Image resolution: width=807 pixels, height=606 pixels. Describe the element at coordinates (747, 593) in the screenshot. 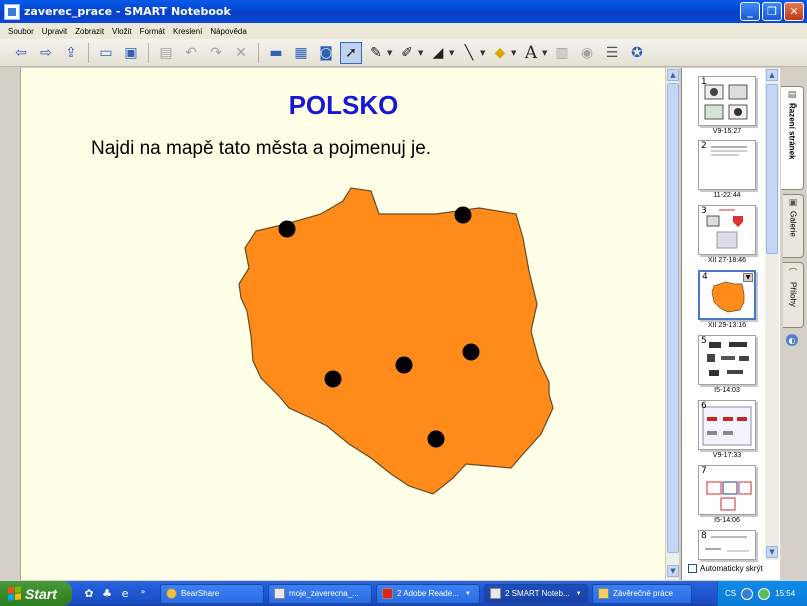

I see `tray-app-icon` at that location.